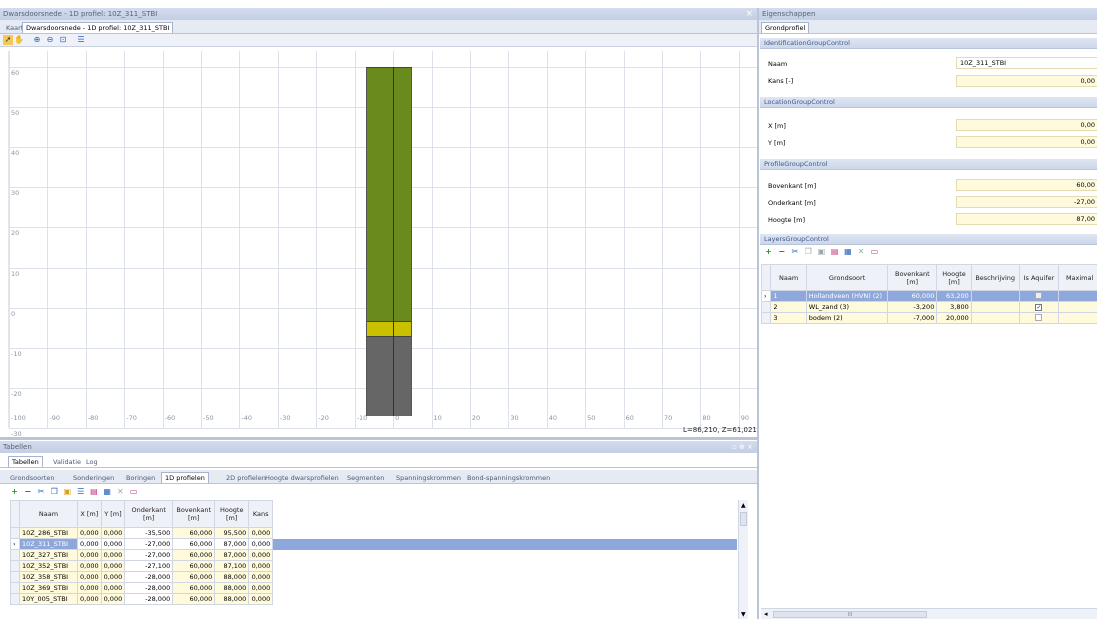 The image size is (1097, 619). What do you see at coordinates (749, 14) in the screenshot?
I see `close-icon: ×` at bounding box center [749, 14].